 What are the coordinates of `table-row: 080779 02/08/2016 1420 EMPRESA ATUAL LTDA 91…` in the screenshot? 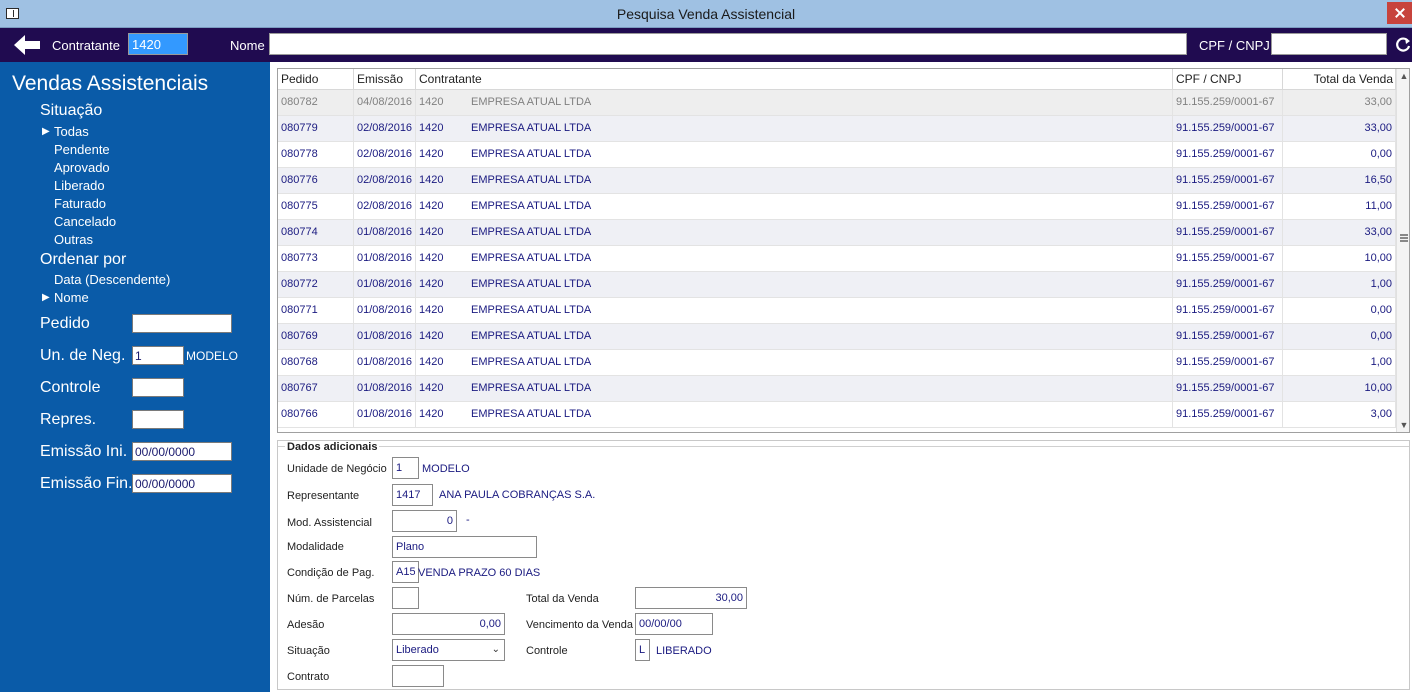 It's located at (837, 129).